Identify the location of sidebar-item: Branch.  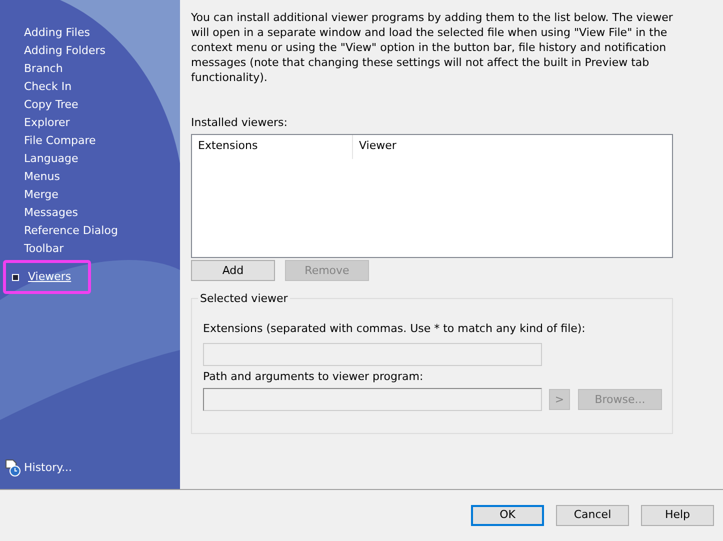
(91, 69).